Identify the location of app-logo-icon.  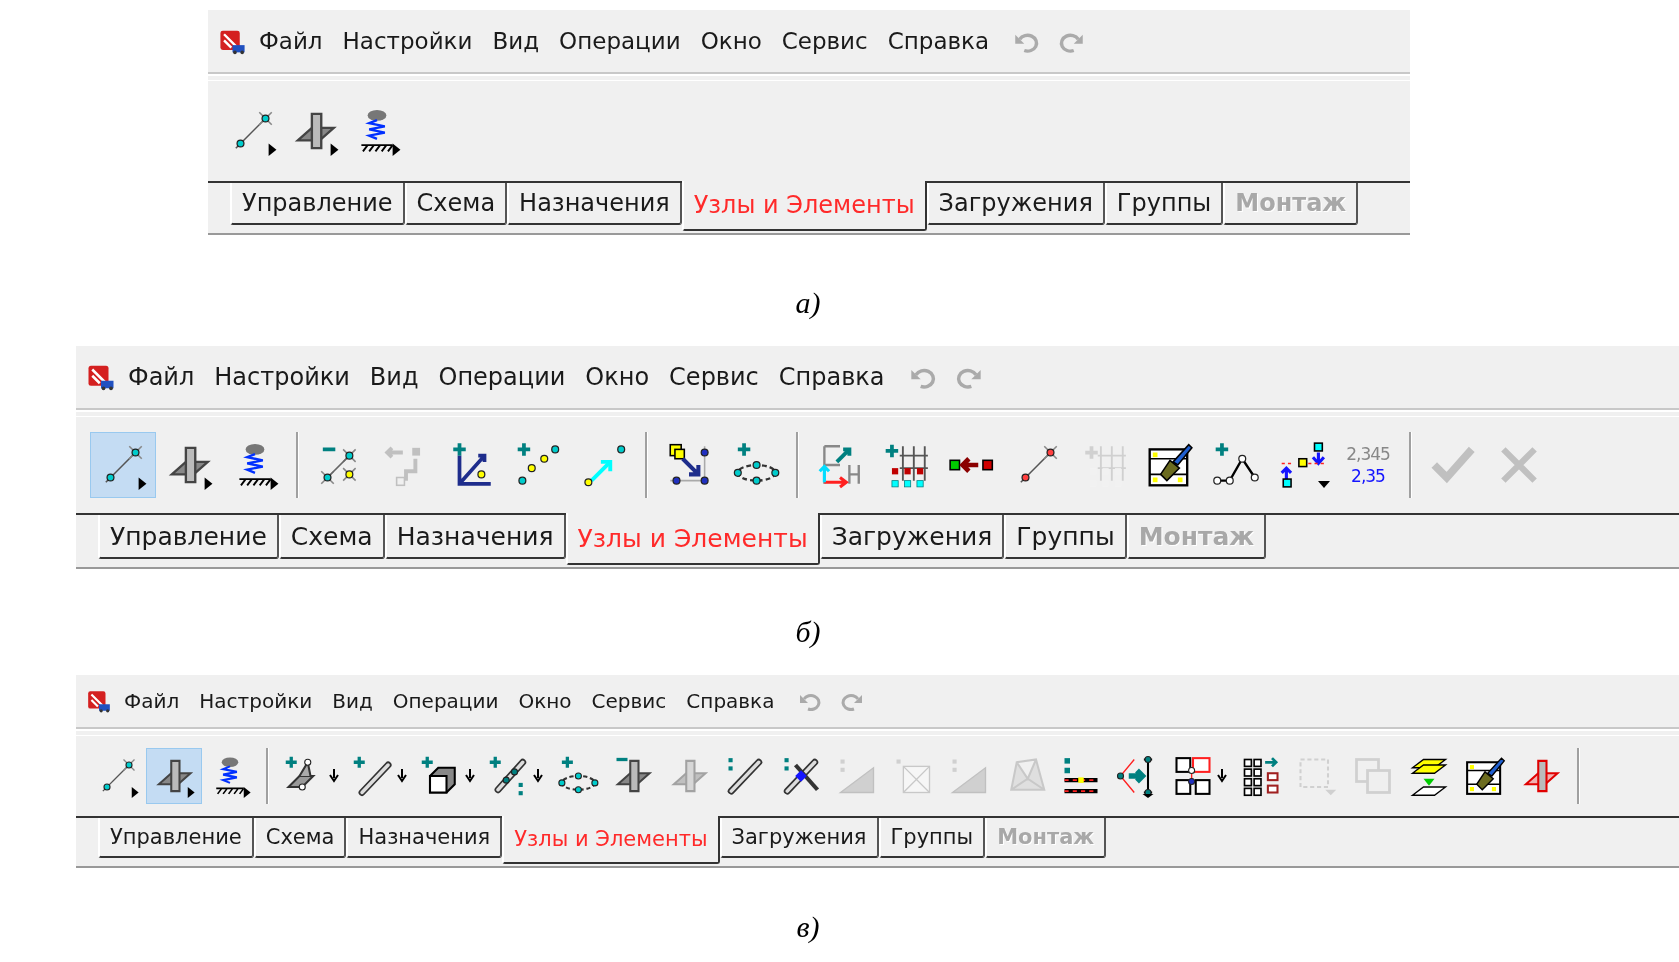
(99, 701).